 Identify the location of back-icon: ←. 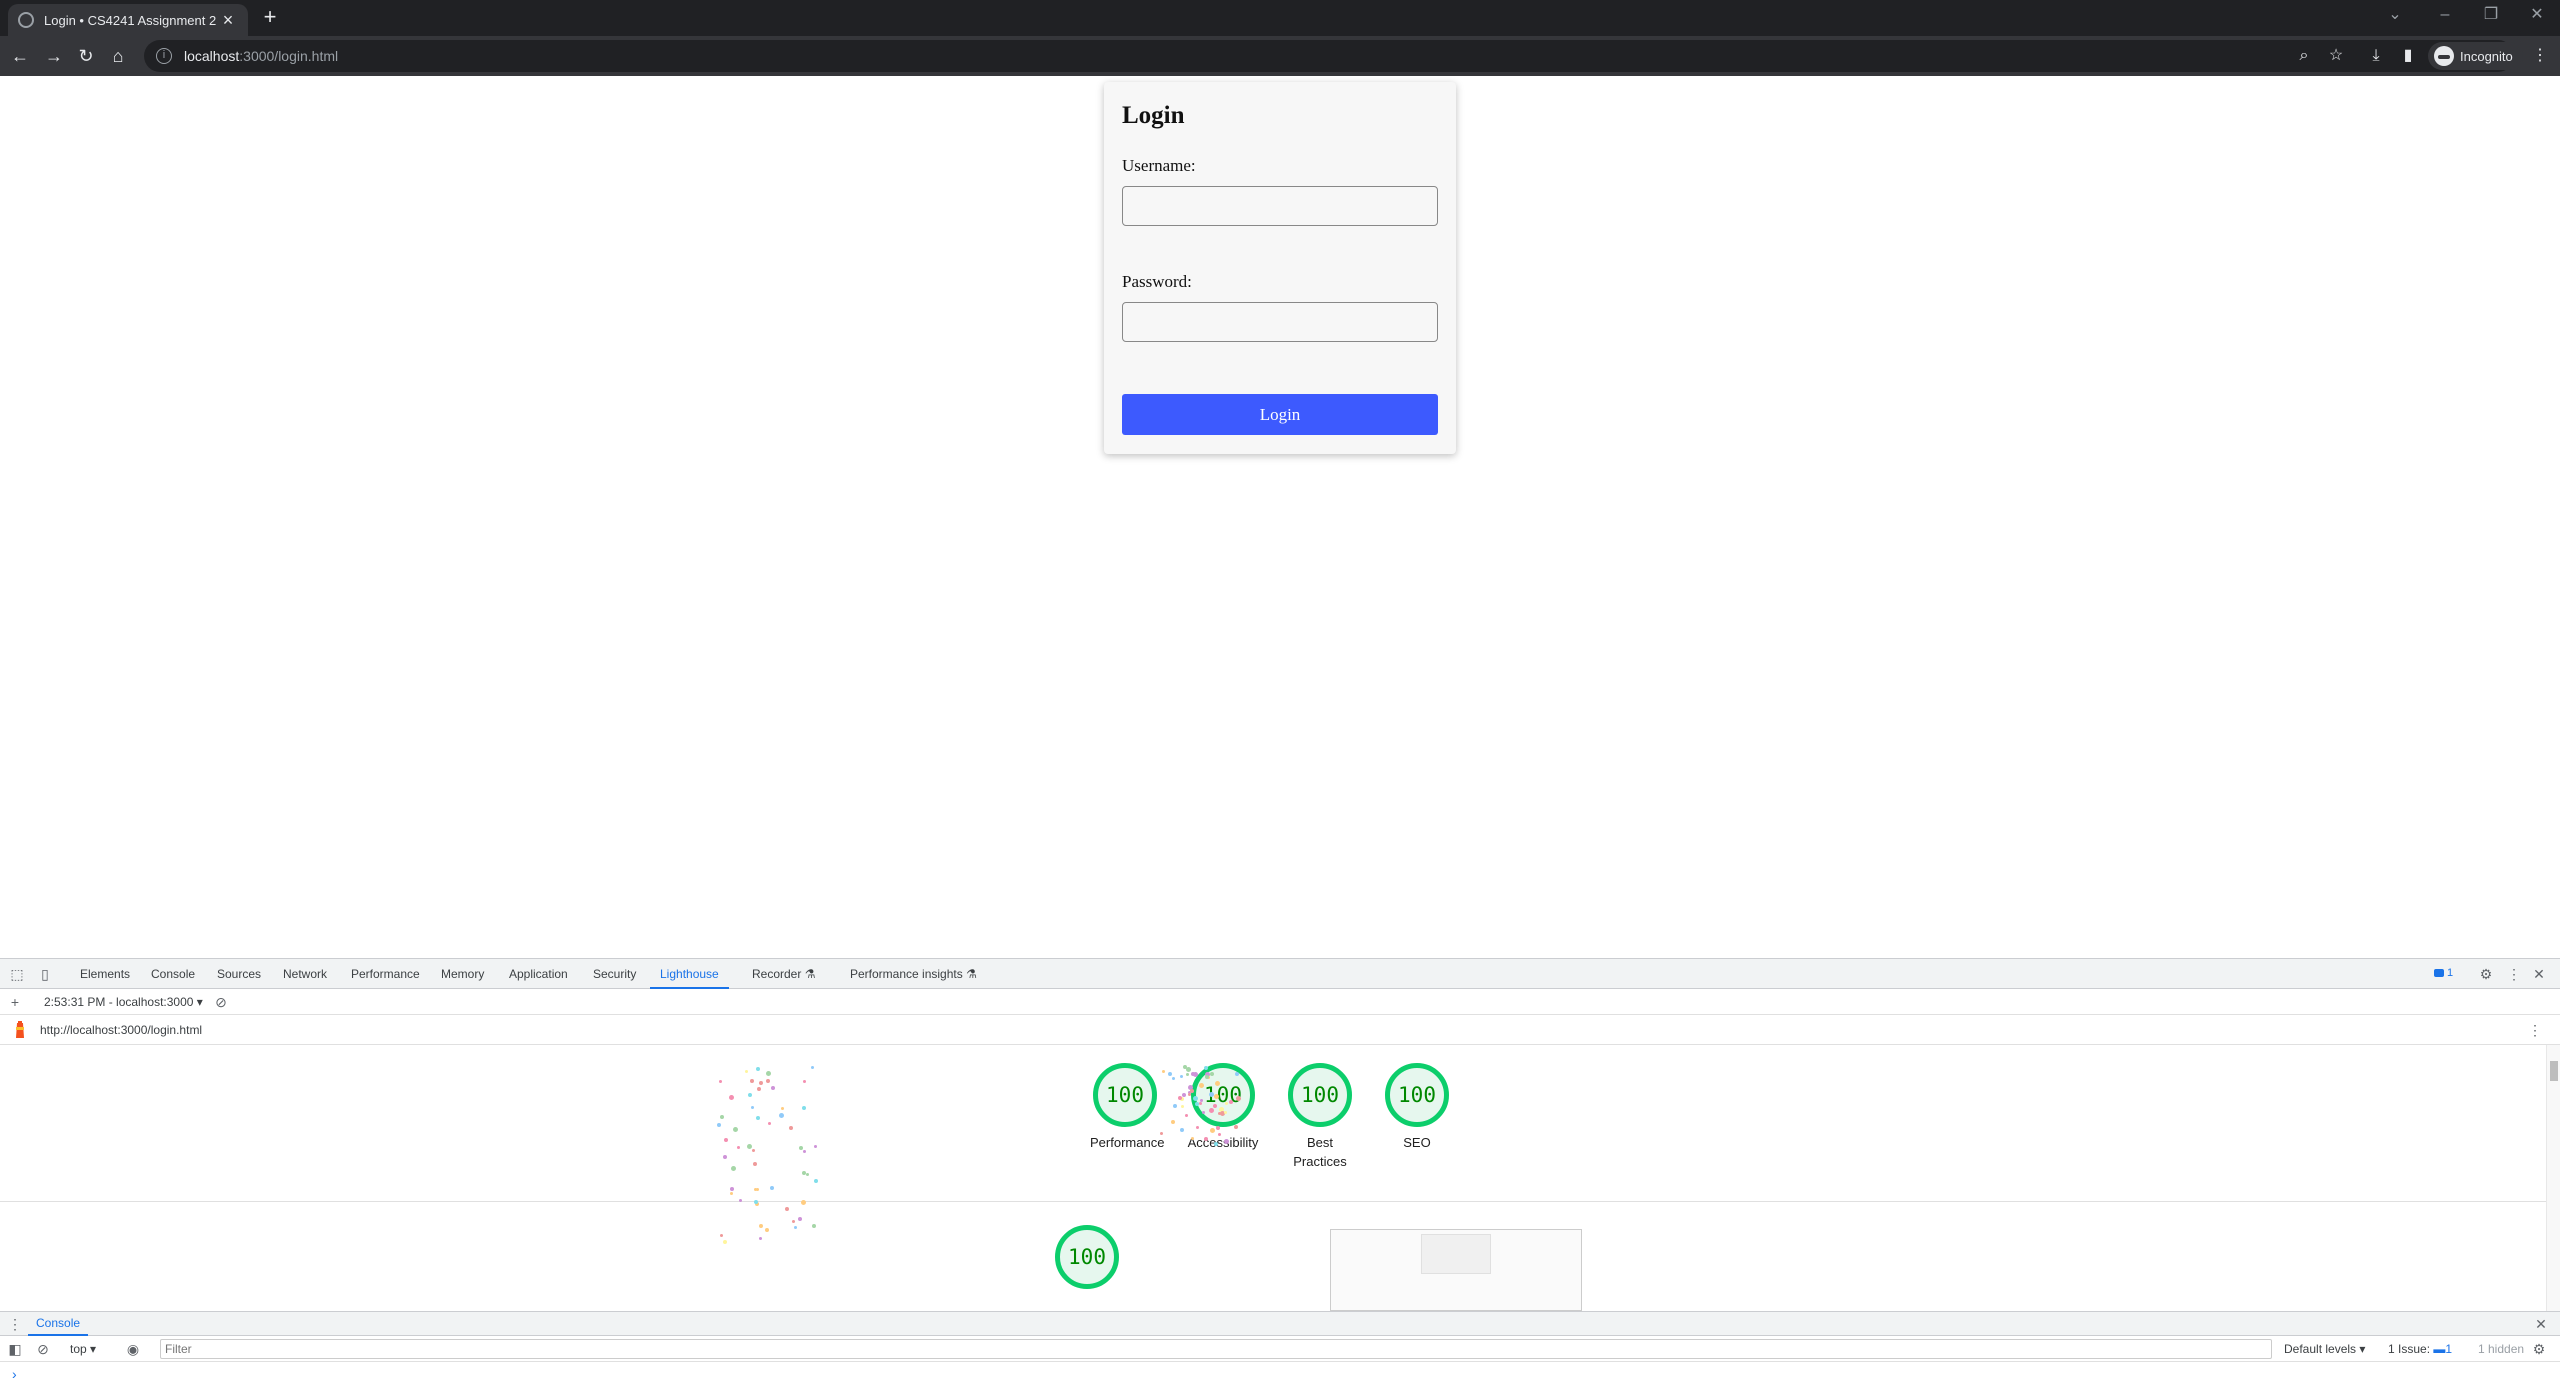
(20, 56).